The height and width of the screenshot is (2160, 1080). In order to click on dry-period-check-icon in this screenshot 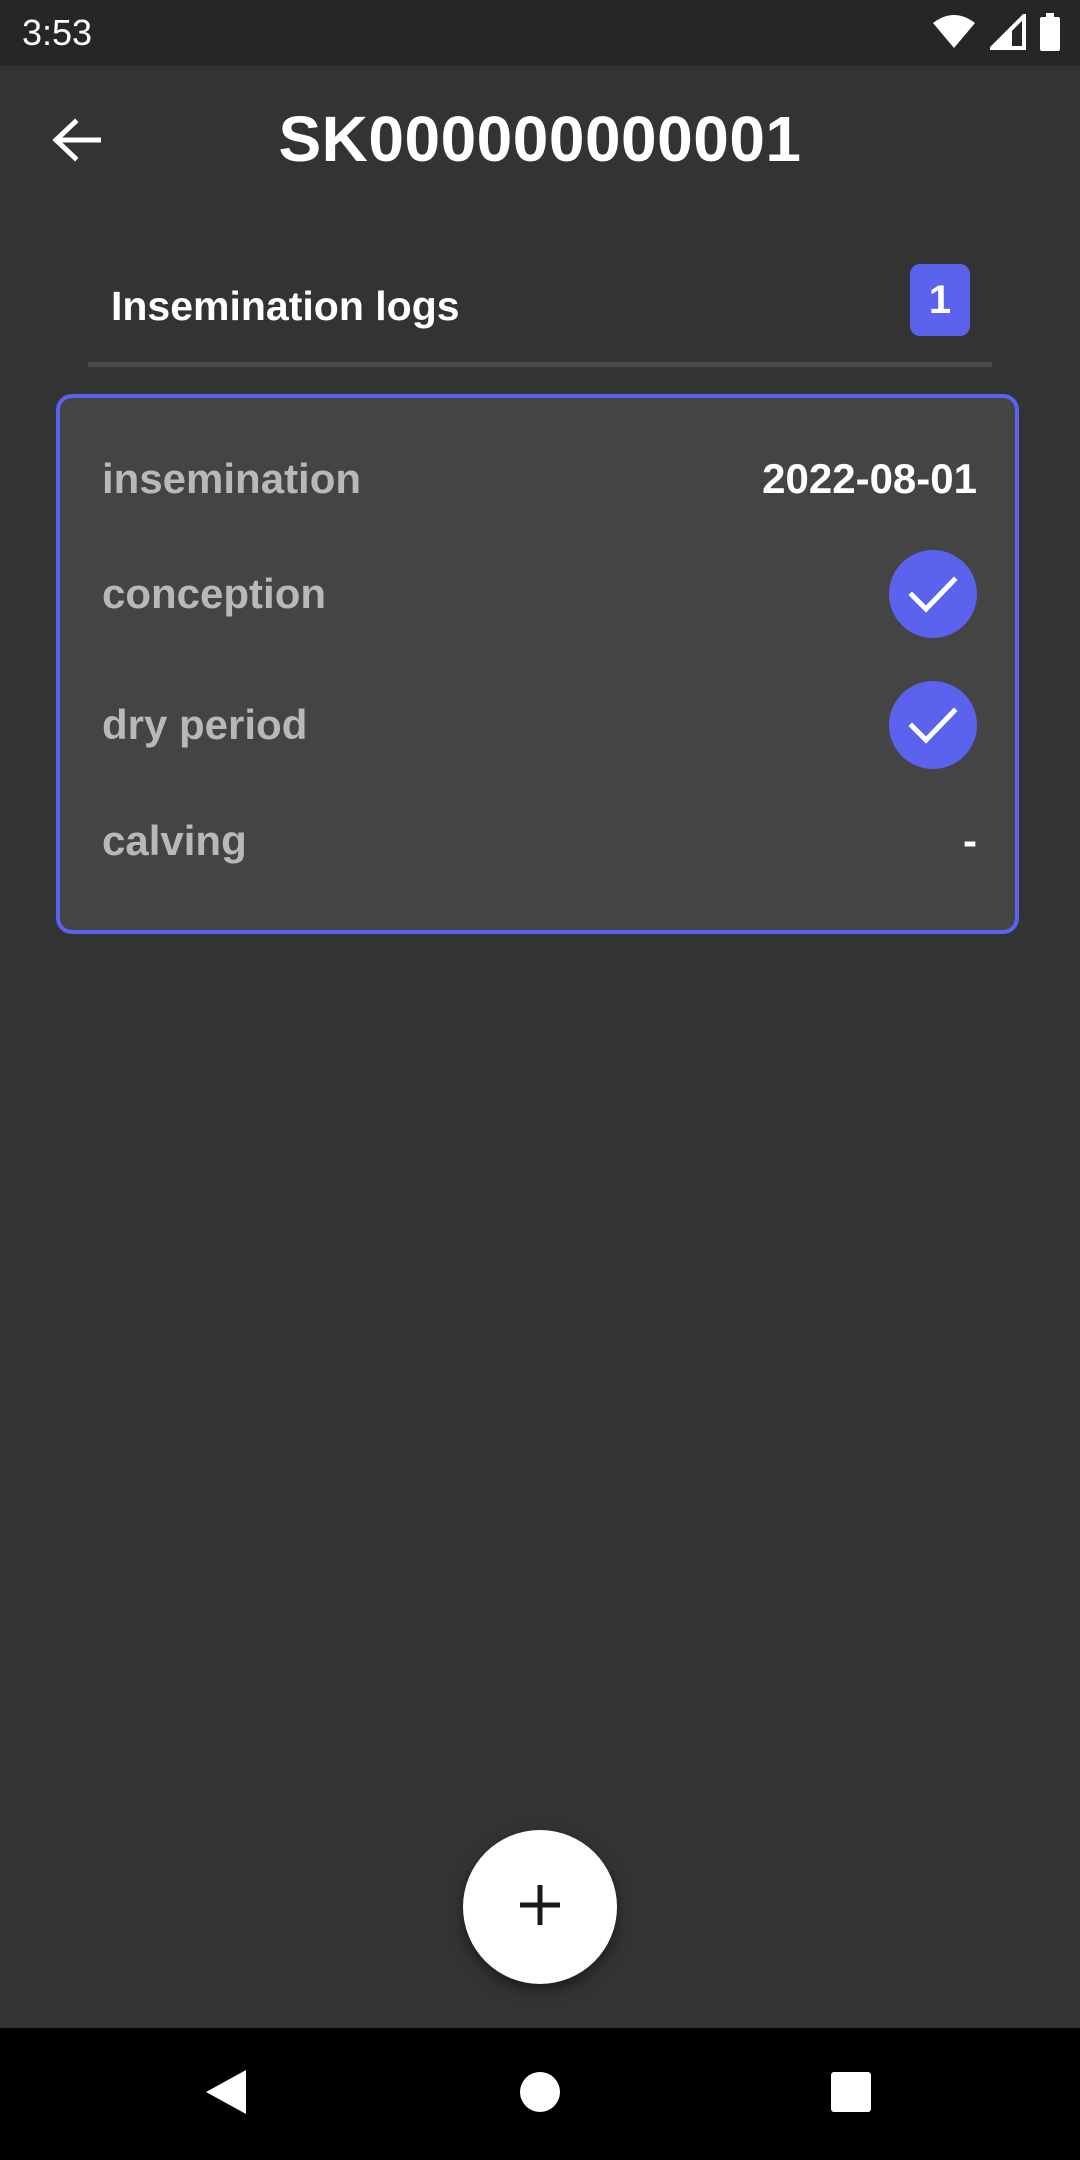, I will do `click(933, 725)`.